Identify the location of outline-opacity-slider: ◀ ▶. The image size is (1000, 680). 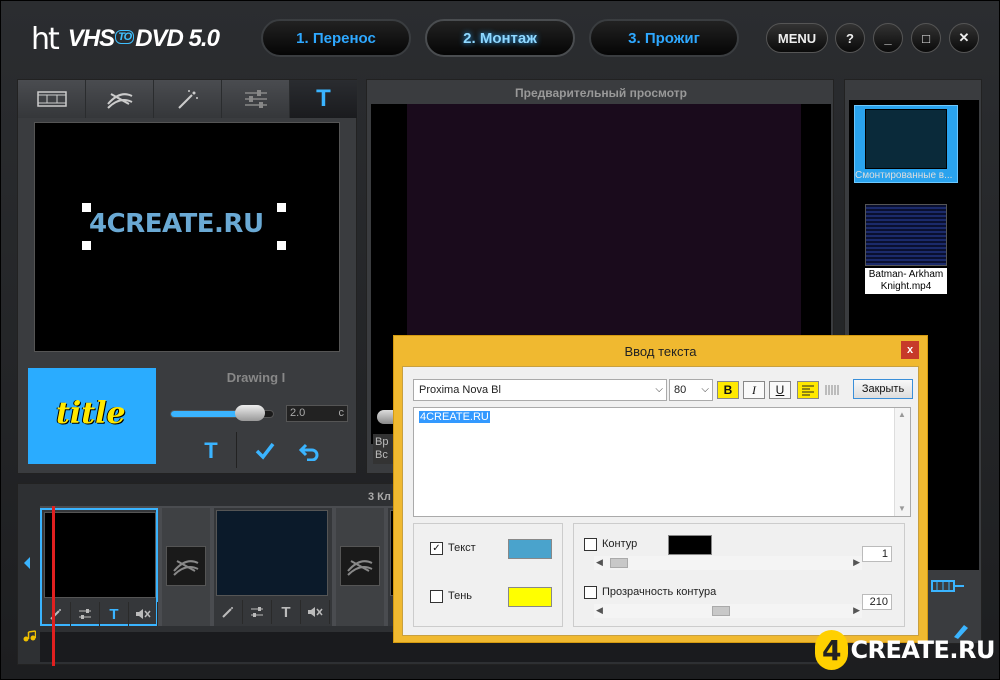
(728, 611).